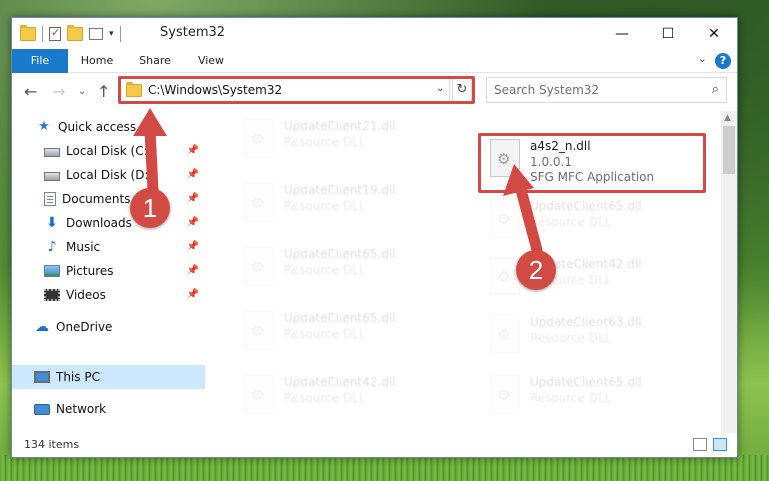 The height and width of the screenshot is (481, 769). What do you see at coordinates (42, 377) in the screenshot?
I see `pc-icon` at bounding box center [42, 377].